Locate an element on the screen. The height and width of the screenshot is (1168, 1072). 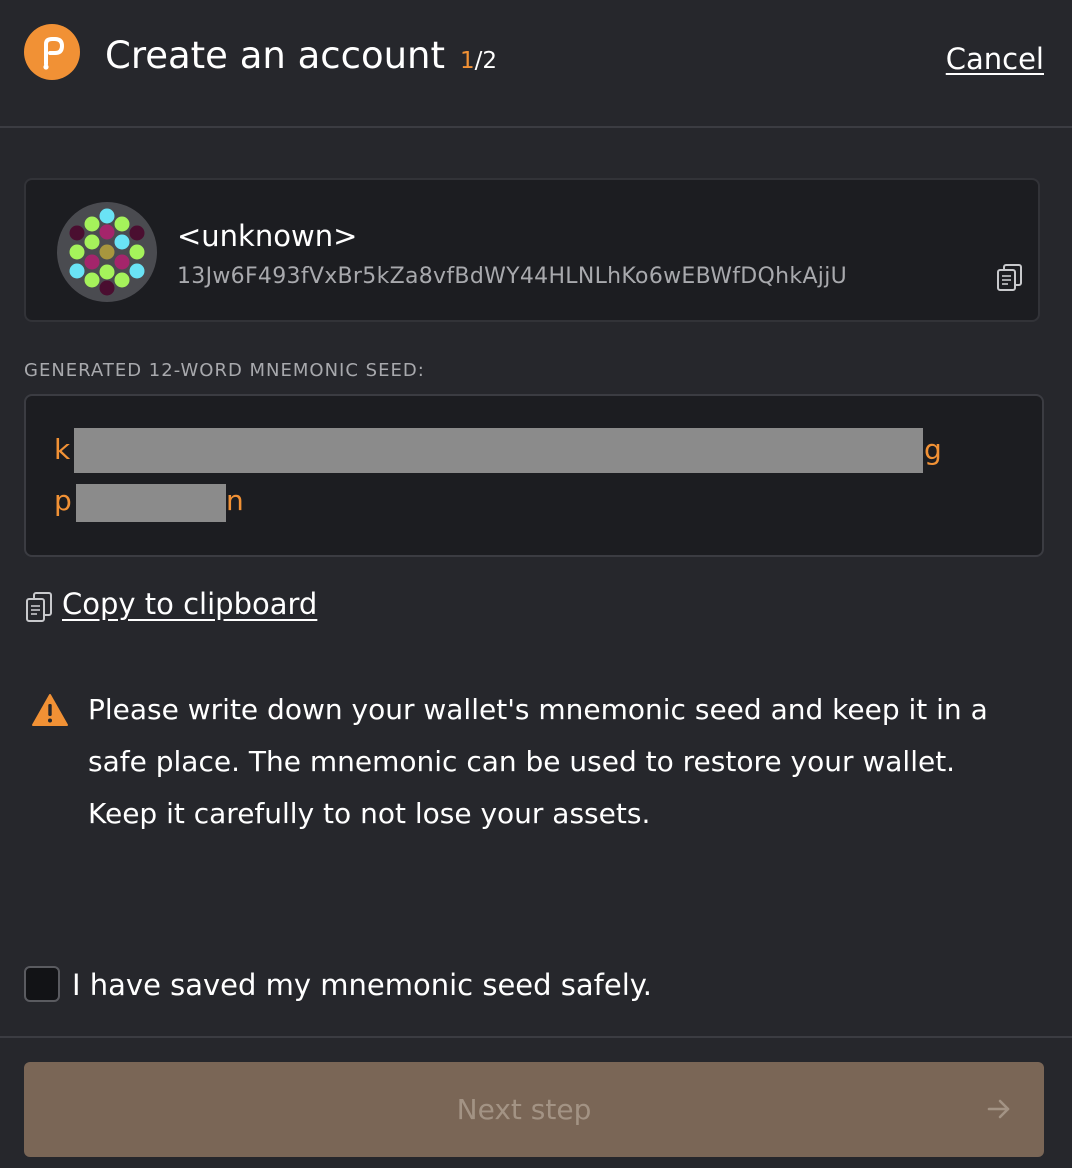
seed-label: GENERATED 12-WORD MNEMONIC SEED: is located at coordinates (224, 370).